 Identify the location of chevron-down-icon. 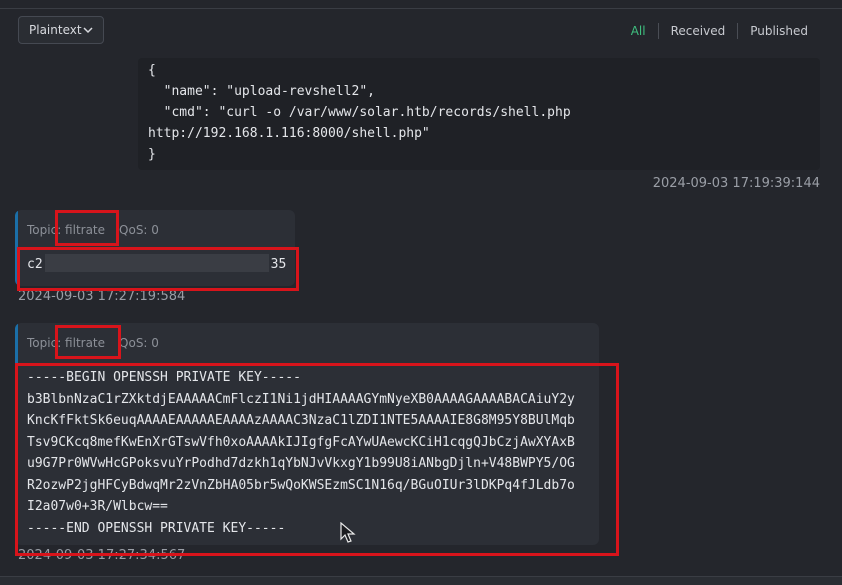
(88, 30).